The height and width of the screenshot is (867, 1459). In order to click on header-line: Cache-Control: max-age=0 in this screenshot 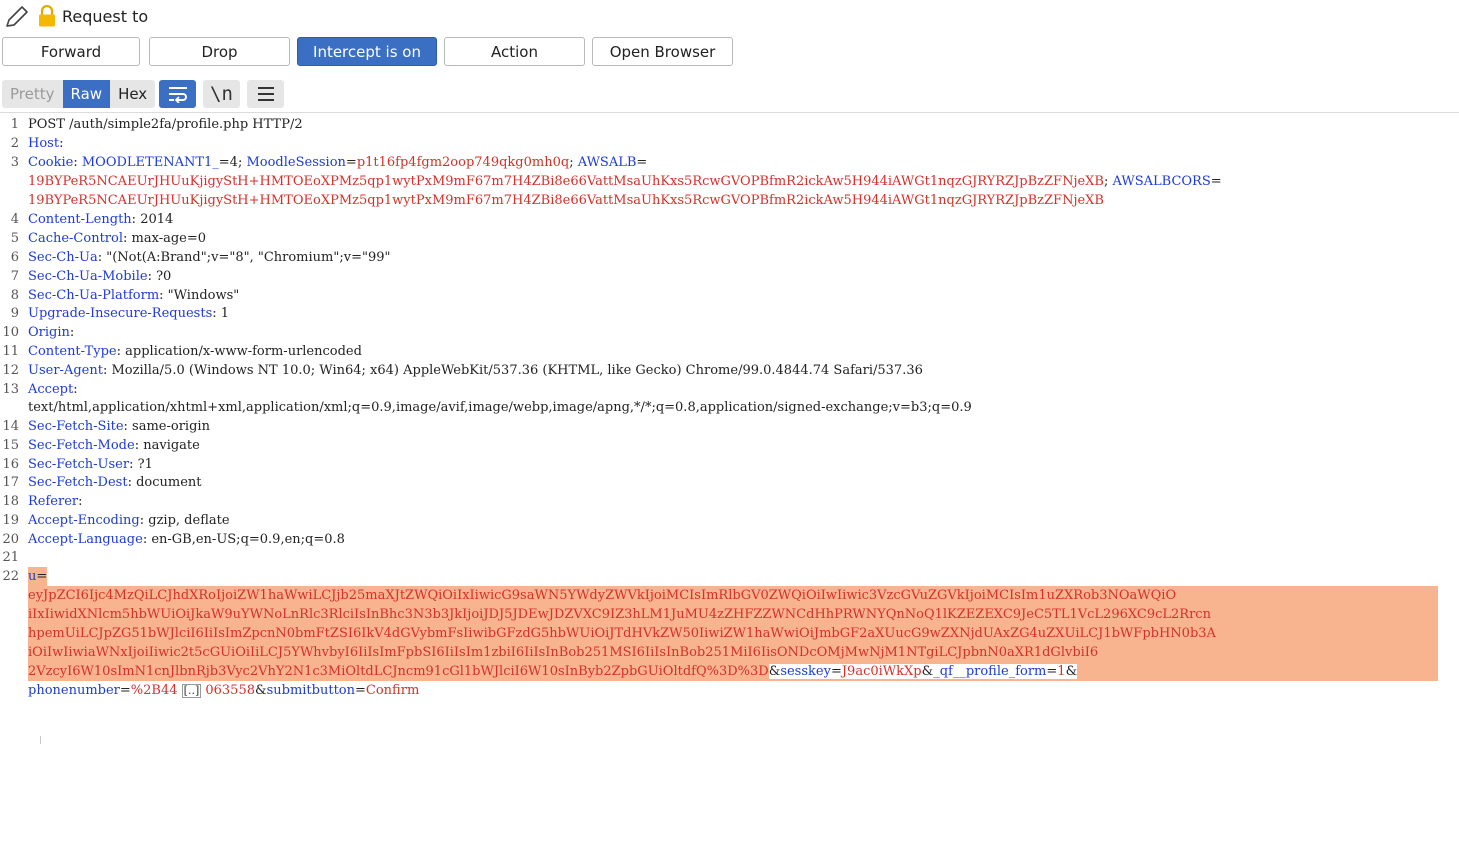, I will do `click(117, 238)`.